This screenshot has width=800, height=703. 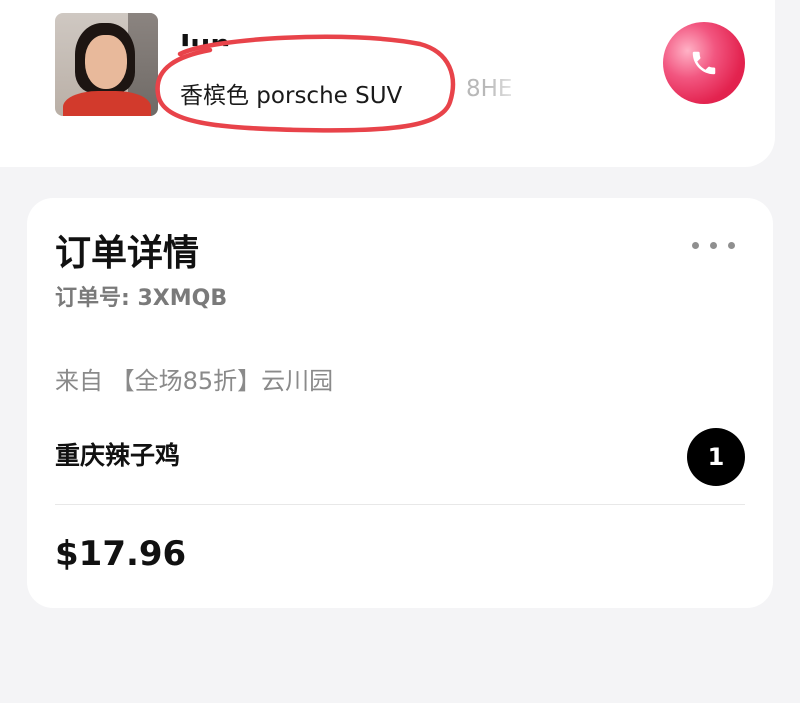 I want to click on quantity-badge: 1, so click(x=716, y=457).